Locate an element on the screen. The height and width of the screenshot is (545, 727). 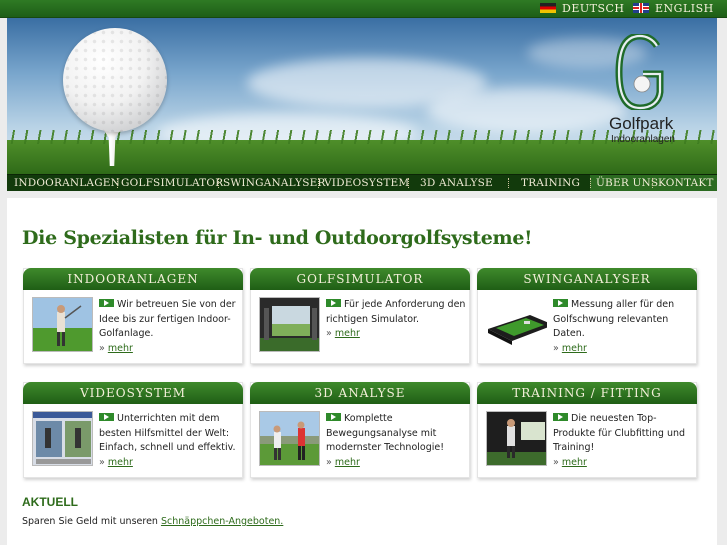
card-header: SWINGANALYSER is located at coordinates (587, 279).